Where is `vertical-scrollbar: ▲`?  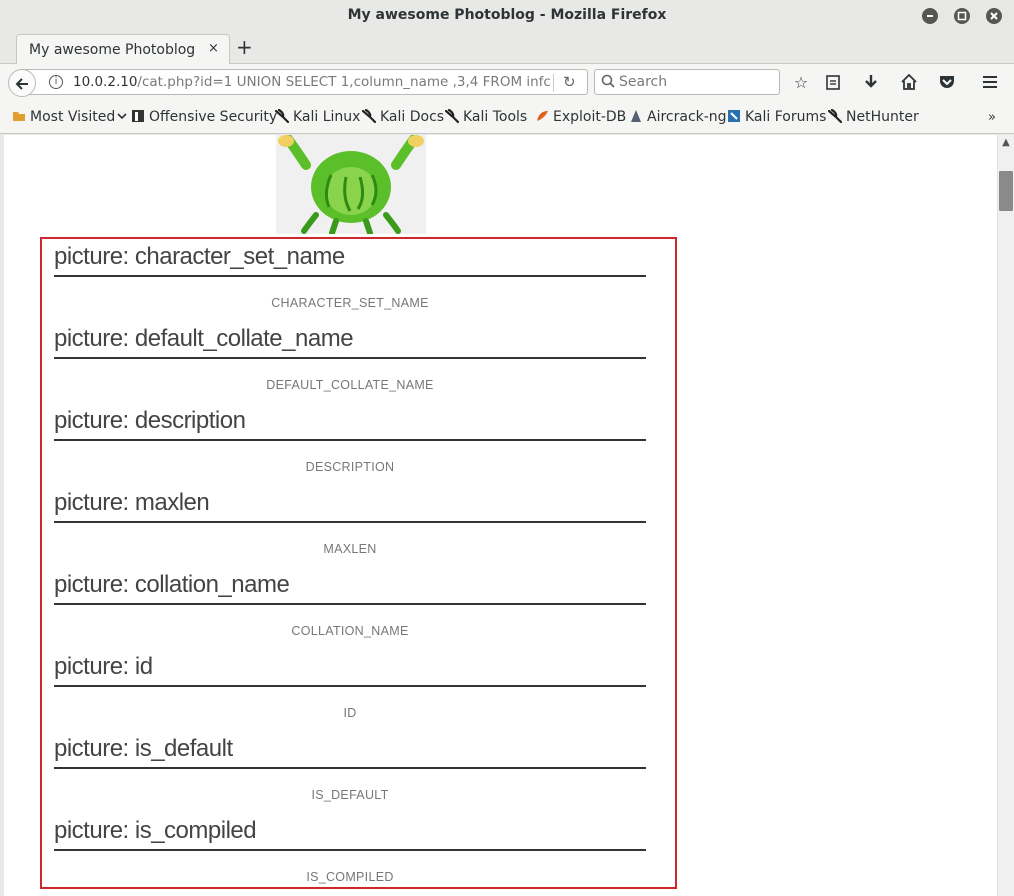
vertical-scrollbar: ▲ is located at coordinates (1005, 515).